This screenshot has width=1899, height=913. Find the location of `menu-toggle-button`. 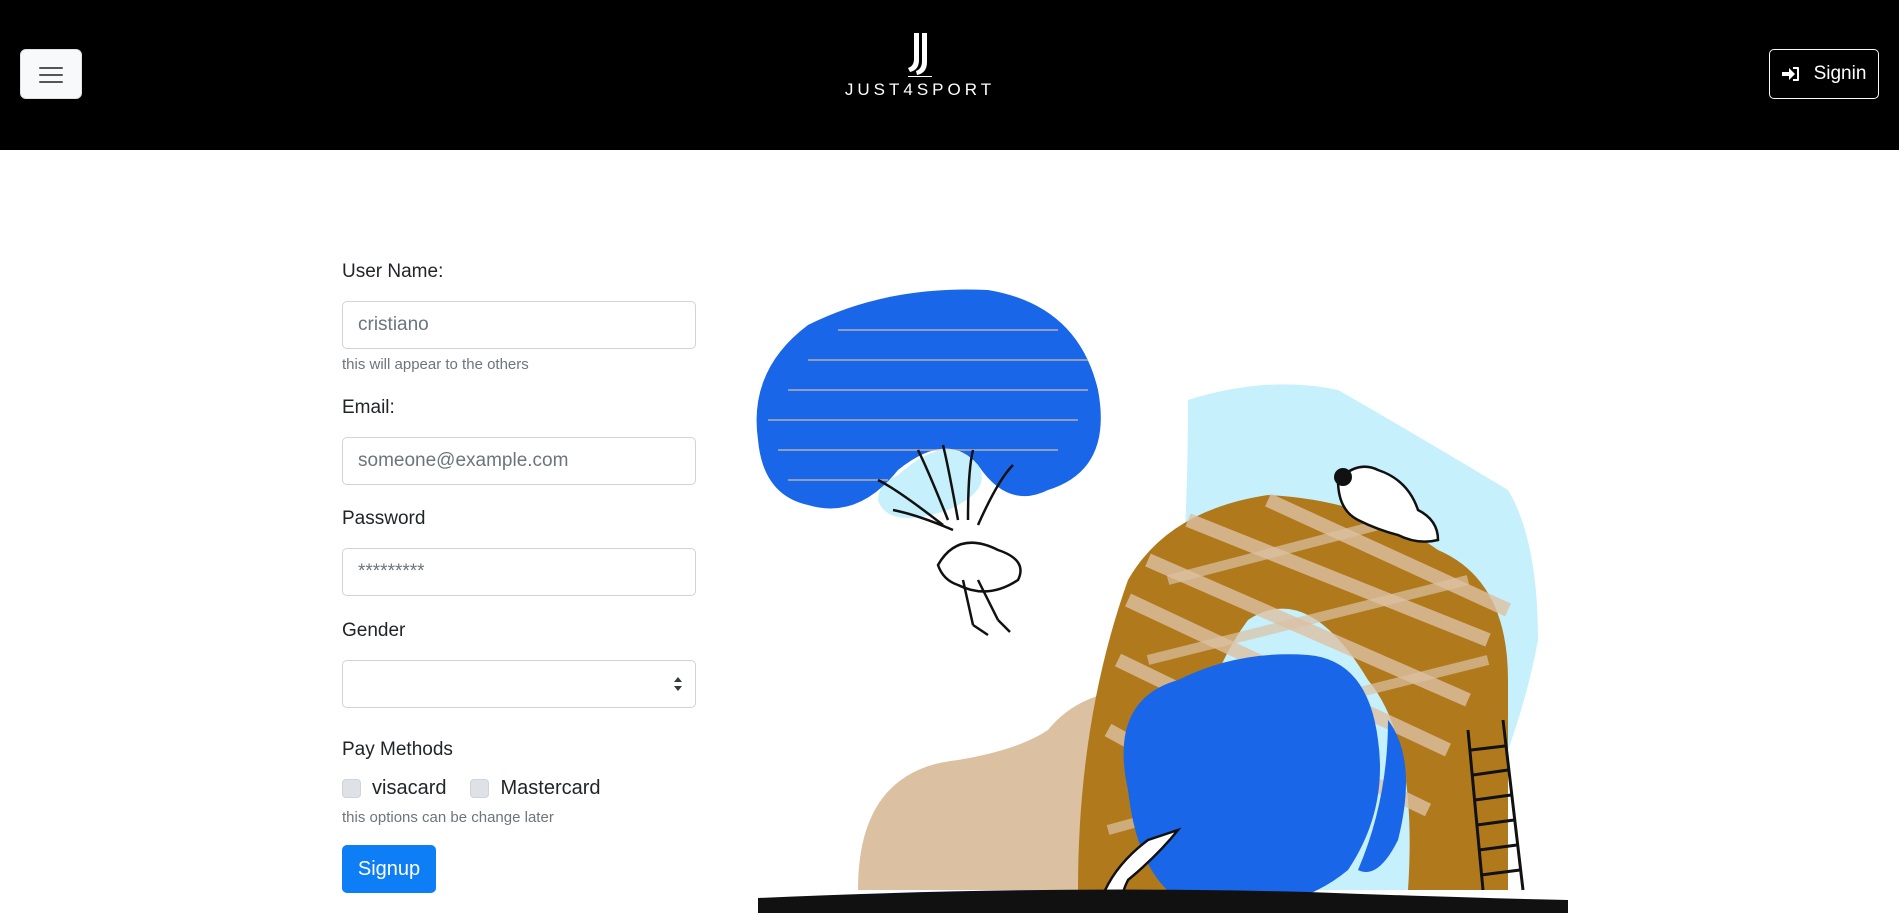

menu-toggle-button is located at coordinates (51, 74).